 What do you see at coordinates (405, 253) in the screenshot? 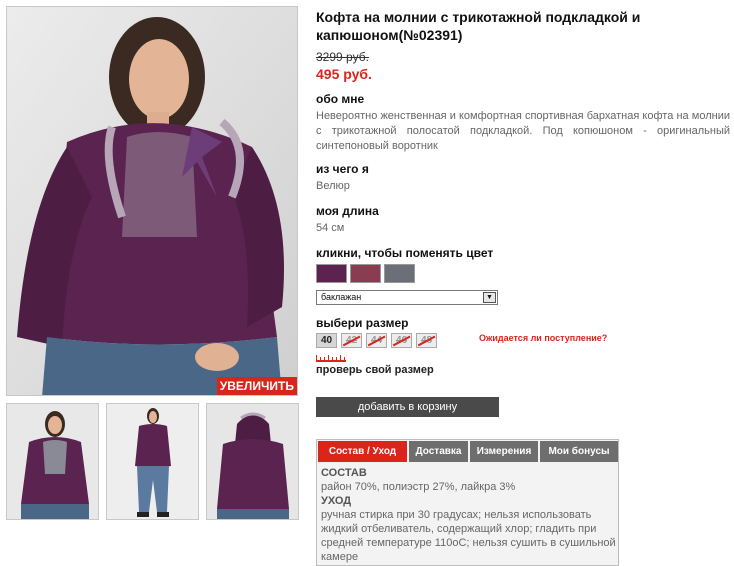
I see `color-heading: кликни, чтобы поменять цвет` at bounding box center [405, 253].